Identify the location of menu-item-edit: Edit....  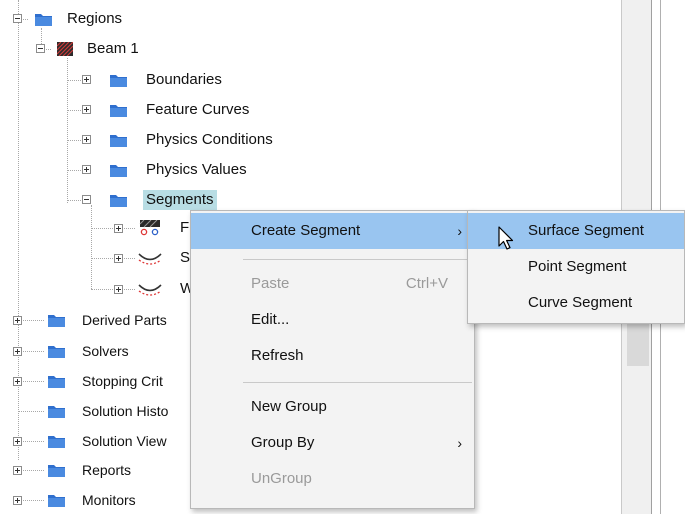
(332, 320).